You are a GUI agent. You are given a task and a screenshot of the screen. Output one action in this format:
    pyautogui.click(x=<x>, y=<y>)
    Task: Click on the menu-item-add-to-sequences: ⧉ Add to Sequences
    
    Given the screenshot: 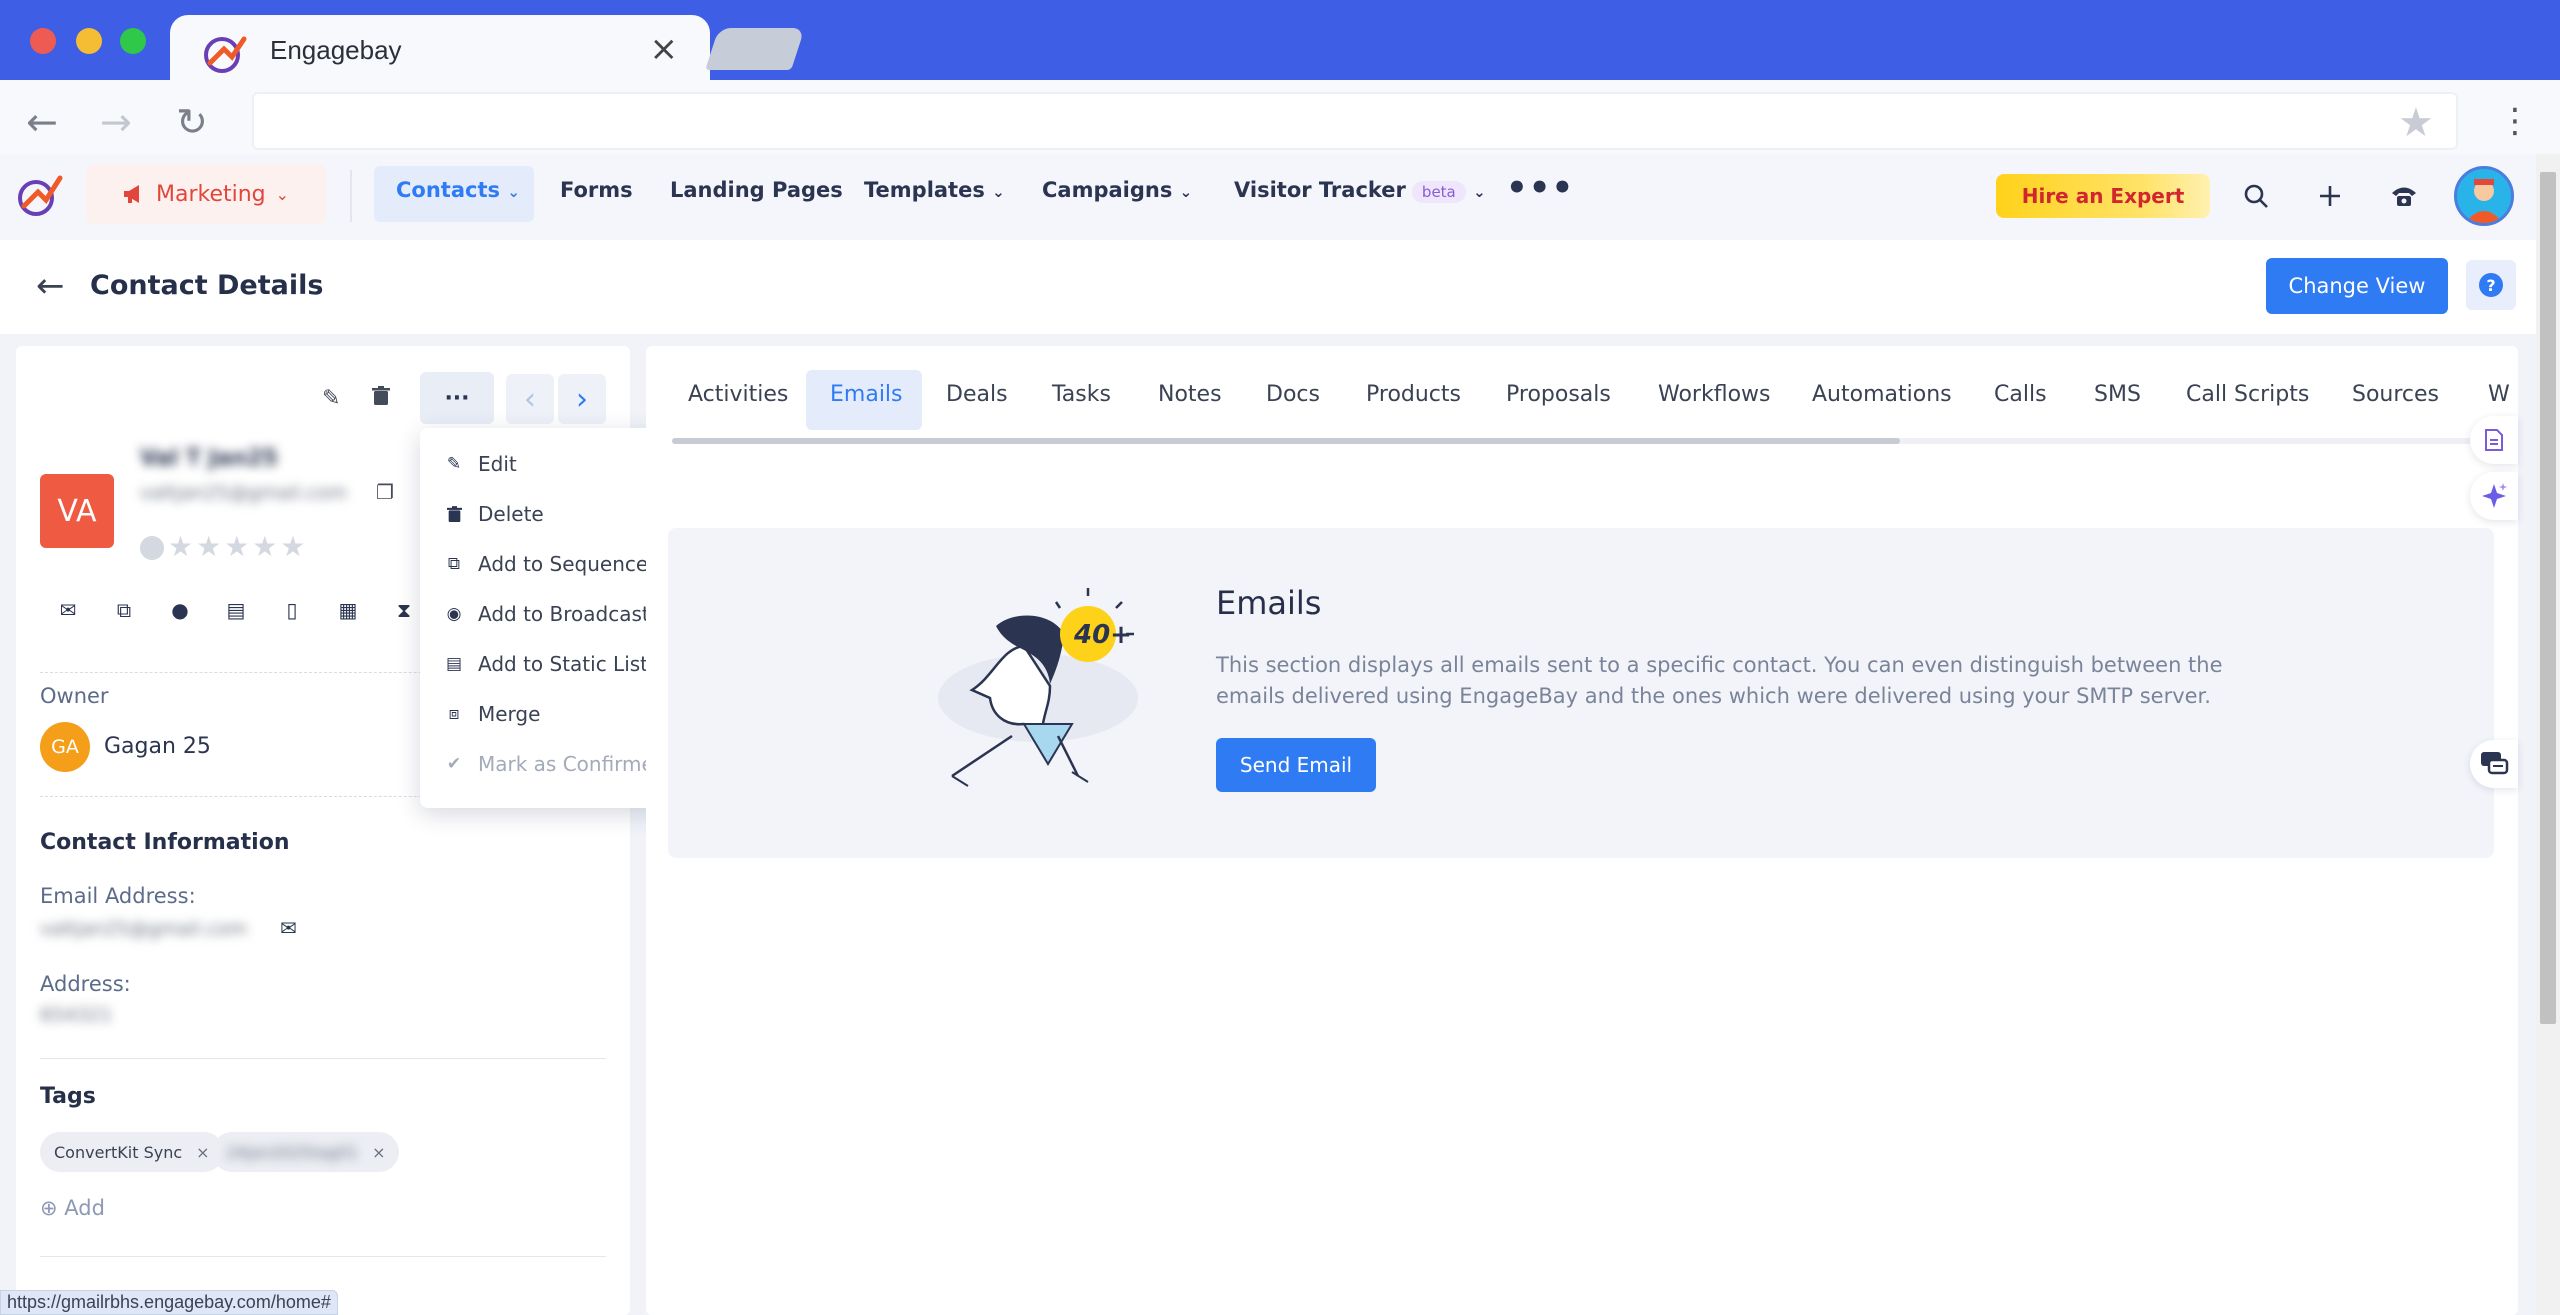 What is the action you would take?
    pyautogui.click(x=551, y=564)
    